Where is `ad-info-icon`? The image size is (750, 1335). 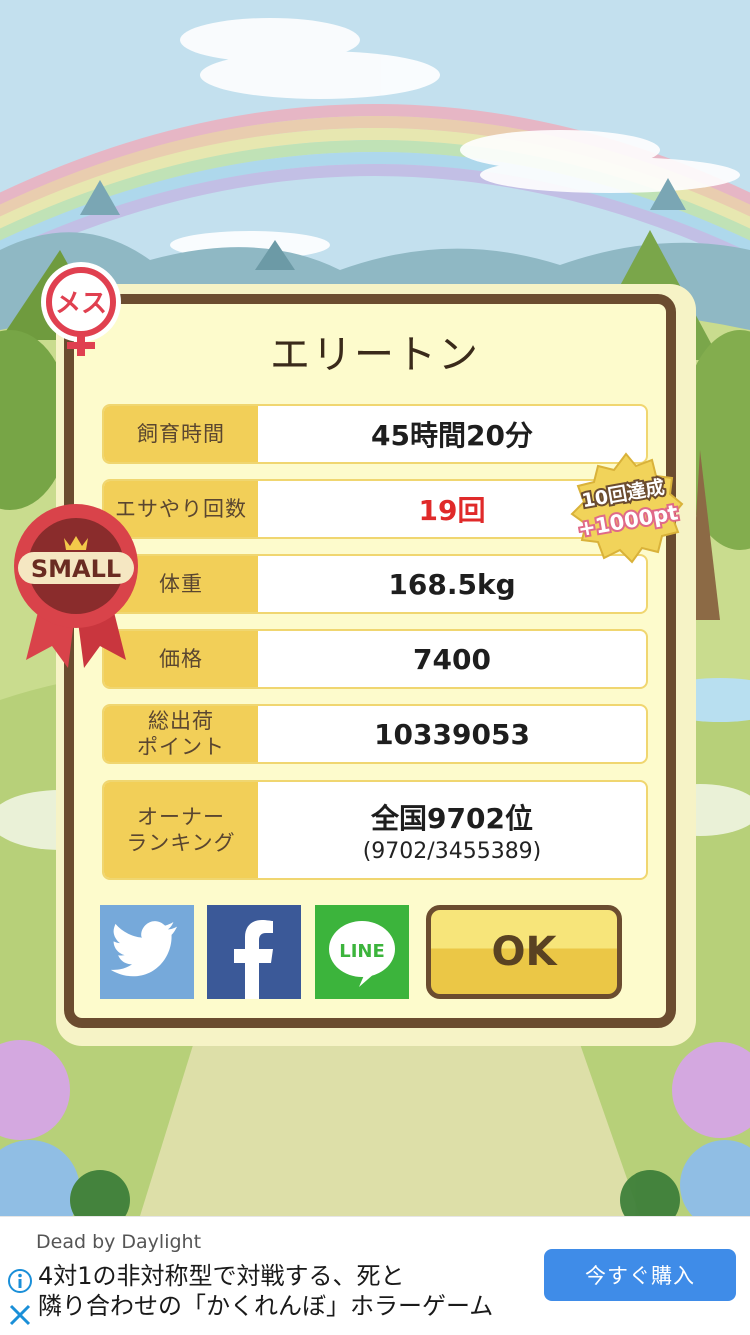
ad-info-icon is located at coordinates (20, 1281).